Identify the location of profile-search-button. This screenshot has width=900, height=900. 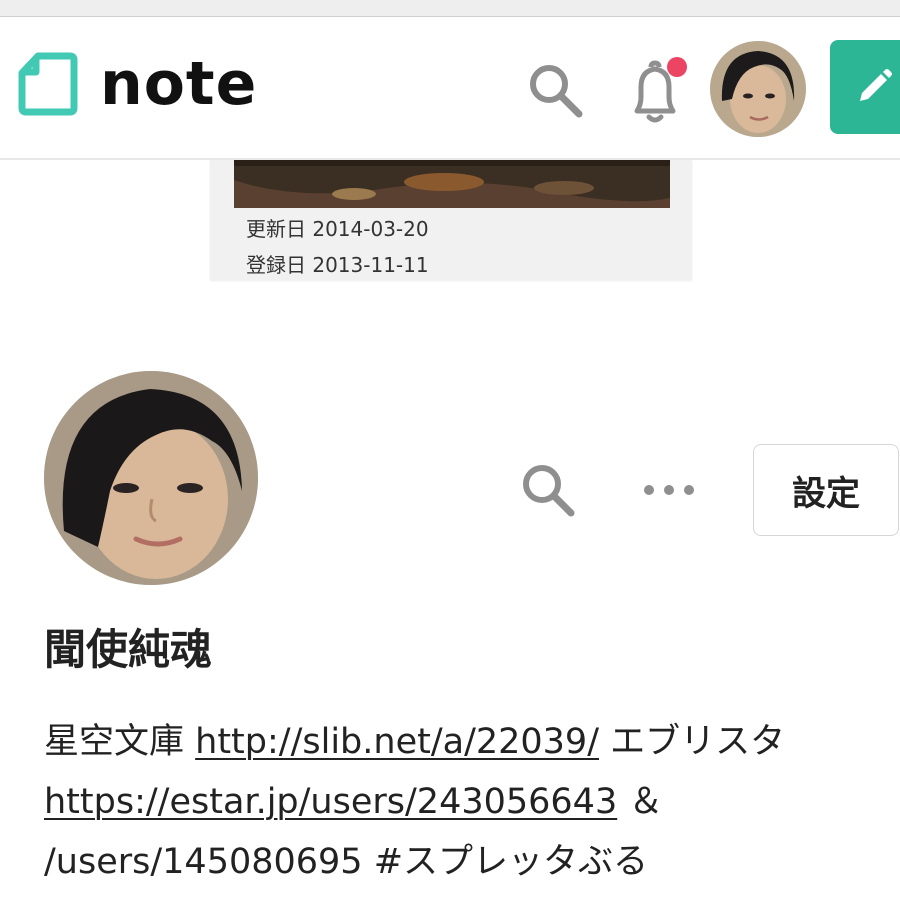
(548, 490).